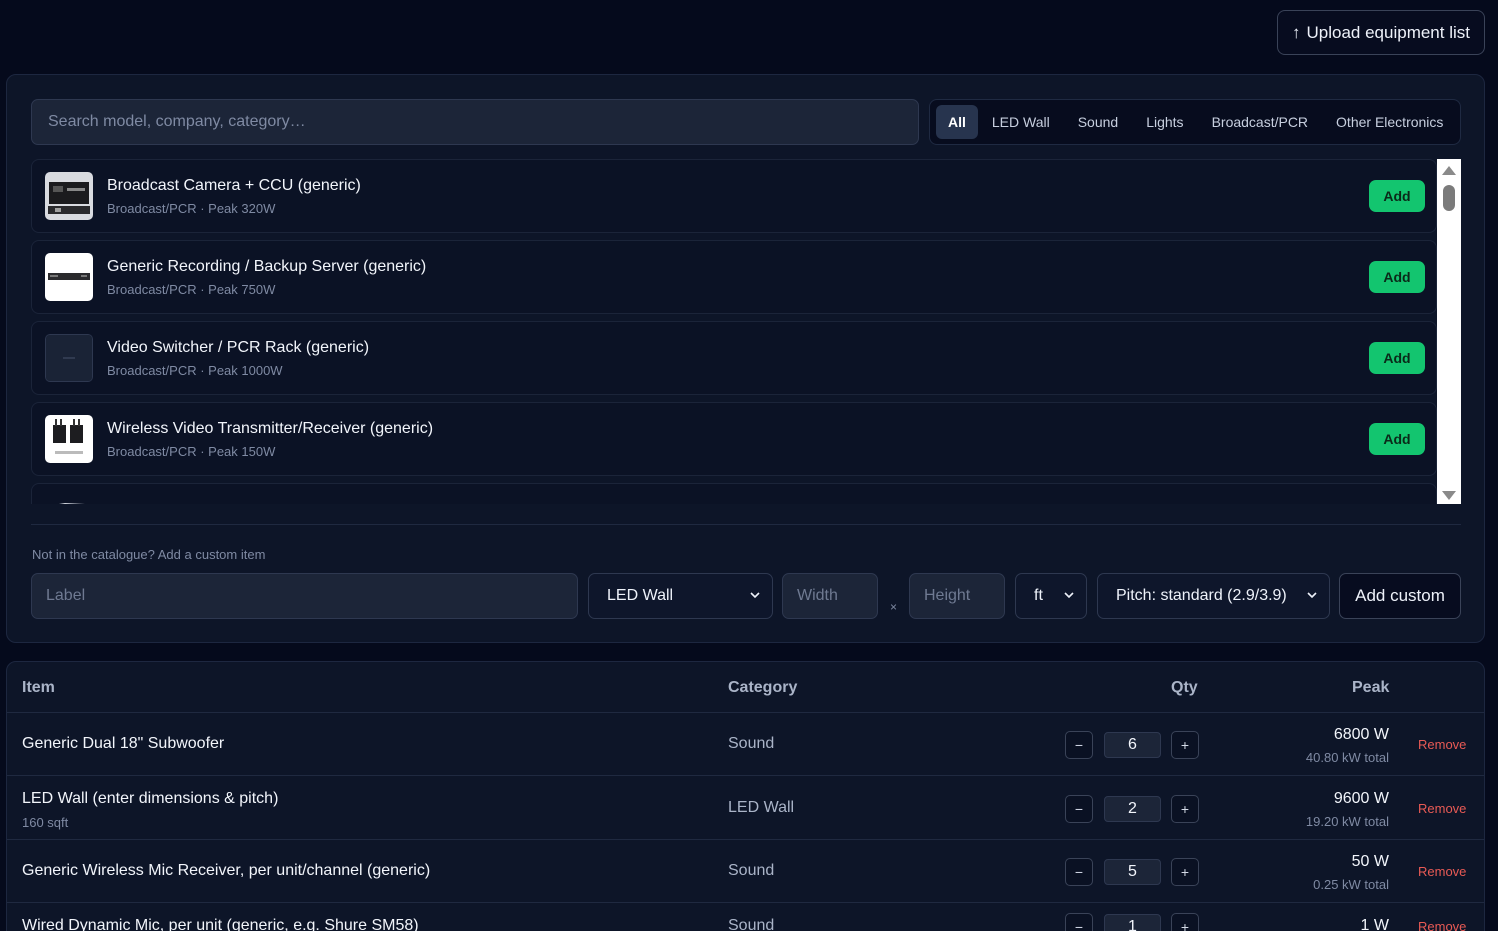  Describe the element at coordinates (1347, 821) in the screenshot. I see `row-peak-total: 19.20 kW total` at that location.